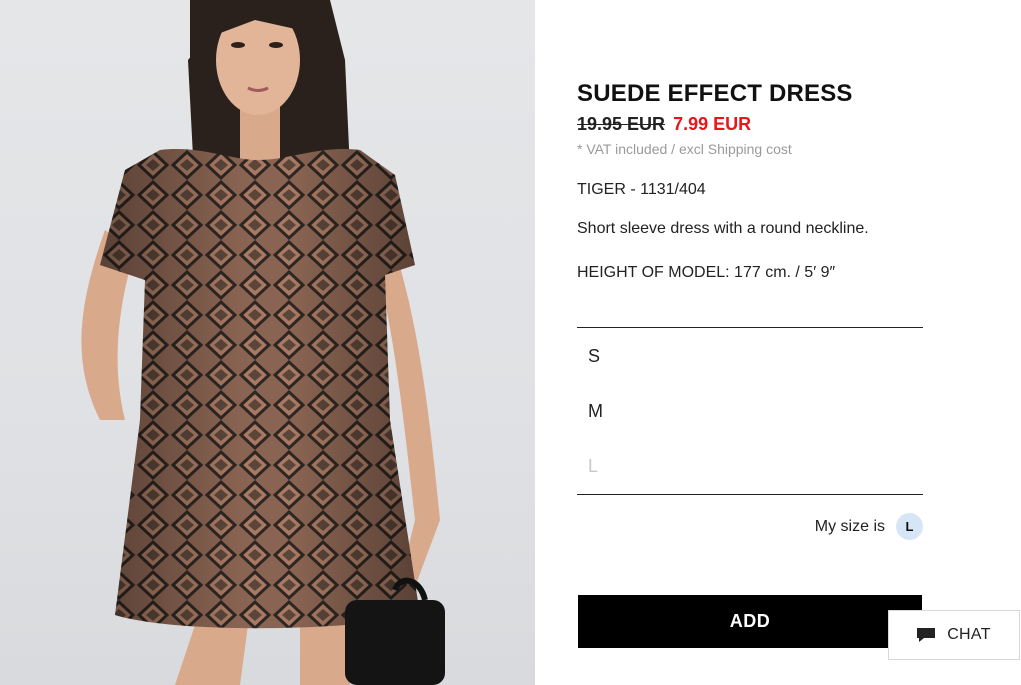  I want to click on size-option-m: M, so click(595, 411).